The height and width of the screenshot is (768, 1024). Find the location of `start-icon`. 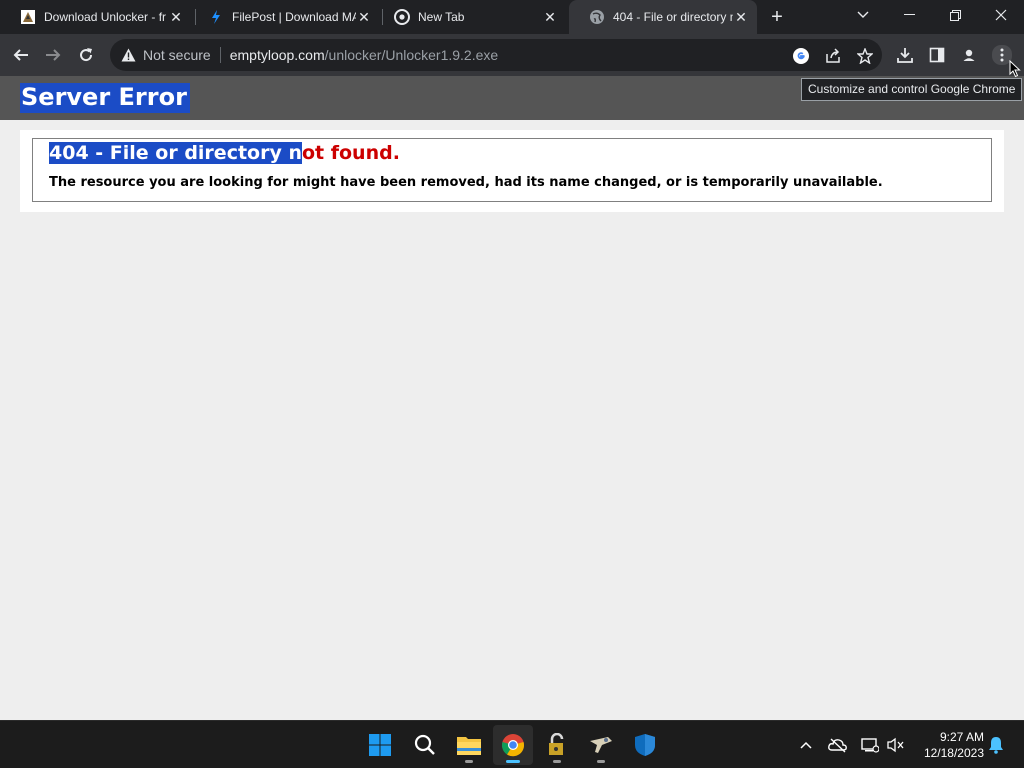

start-icon is located at coordinates (380, 745).